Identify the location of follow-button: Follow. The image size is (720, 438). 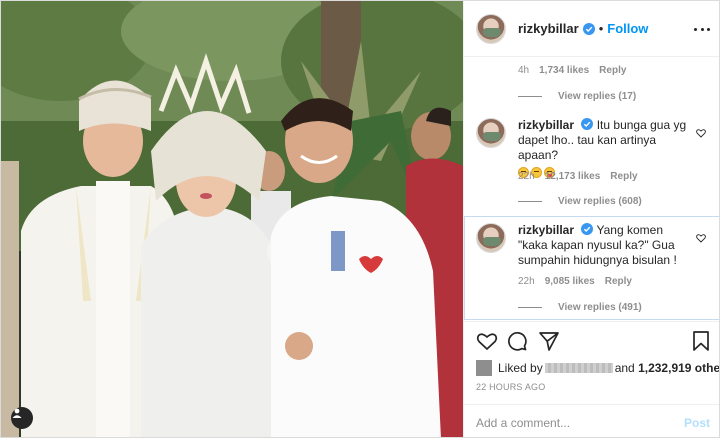
(627, 28).